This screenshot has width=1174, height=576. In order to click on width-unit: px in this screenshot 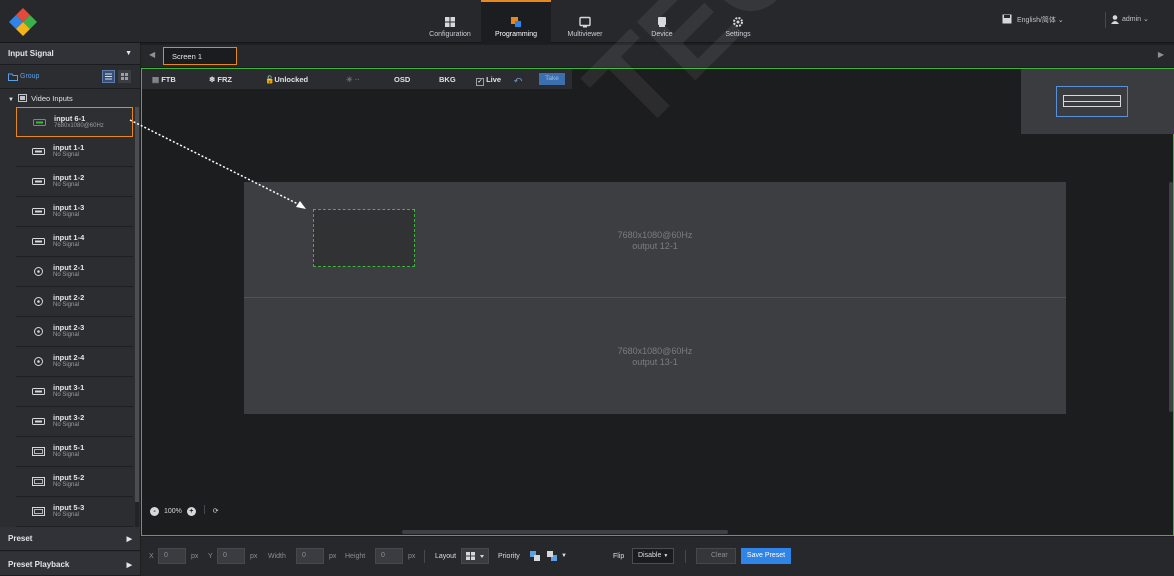, I will do `click(333, 556)`.